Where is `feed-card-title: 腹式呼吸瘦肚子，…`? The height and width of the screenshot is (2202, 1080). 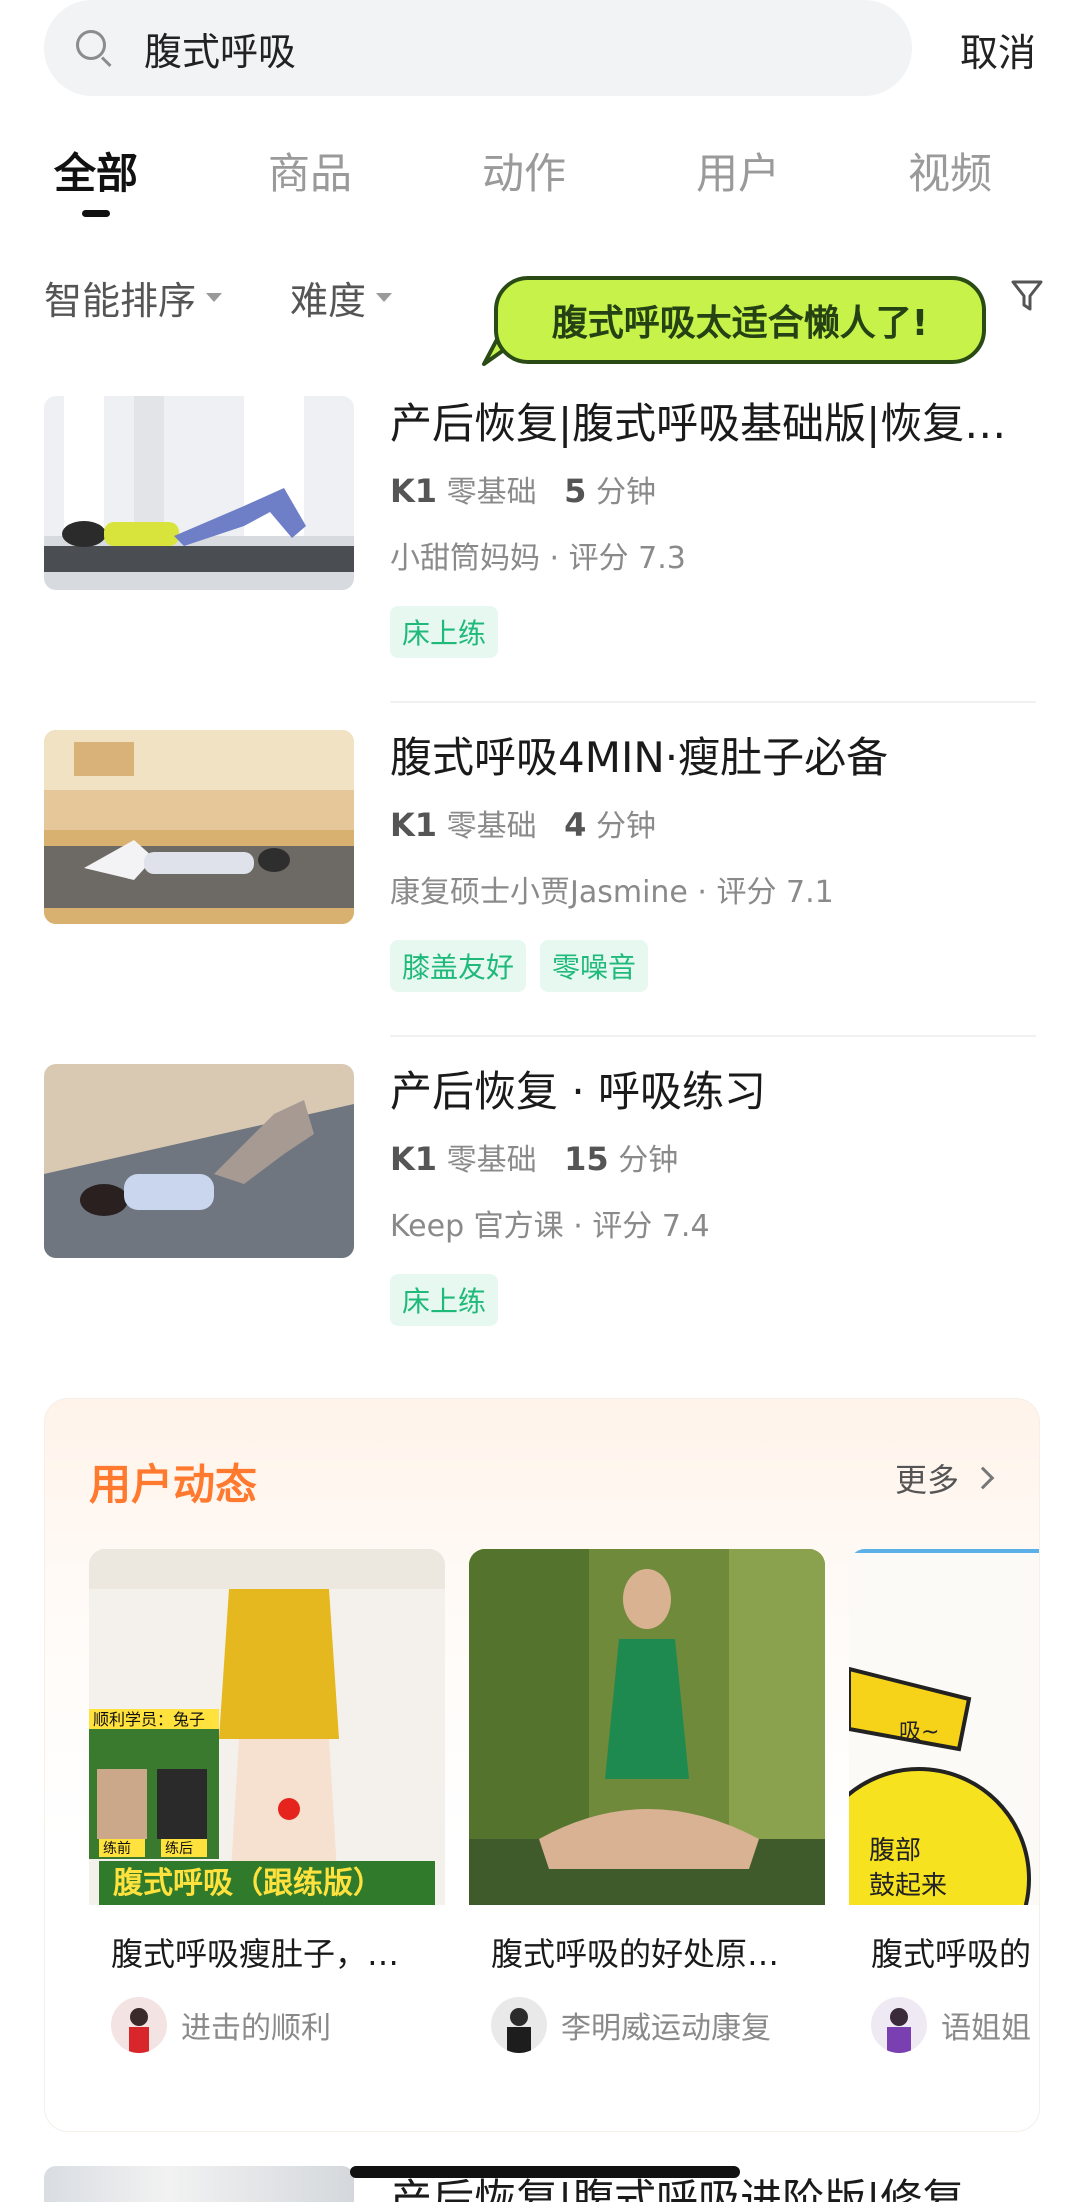
feed-card-title: 腹式呼吸瘦肚子，… is located at coordinates (255, 1954).